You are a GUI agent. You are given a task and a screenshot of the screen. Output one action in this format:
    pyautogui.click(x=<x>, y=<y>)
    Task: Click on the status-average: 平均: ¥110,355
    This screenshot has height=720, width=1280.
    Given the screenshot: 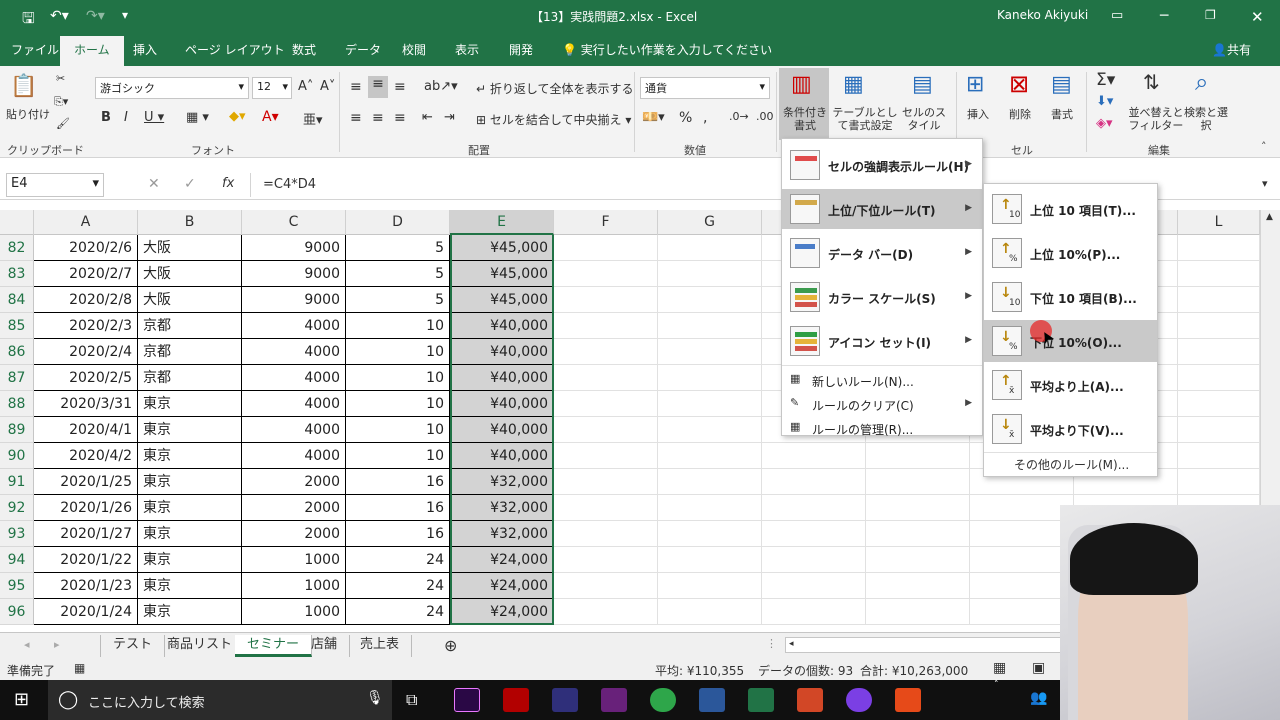 What is the action you would take?
    pyautogui.click(x=699, y=670)
    